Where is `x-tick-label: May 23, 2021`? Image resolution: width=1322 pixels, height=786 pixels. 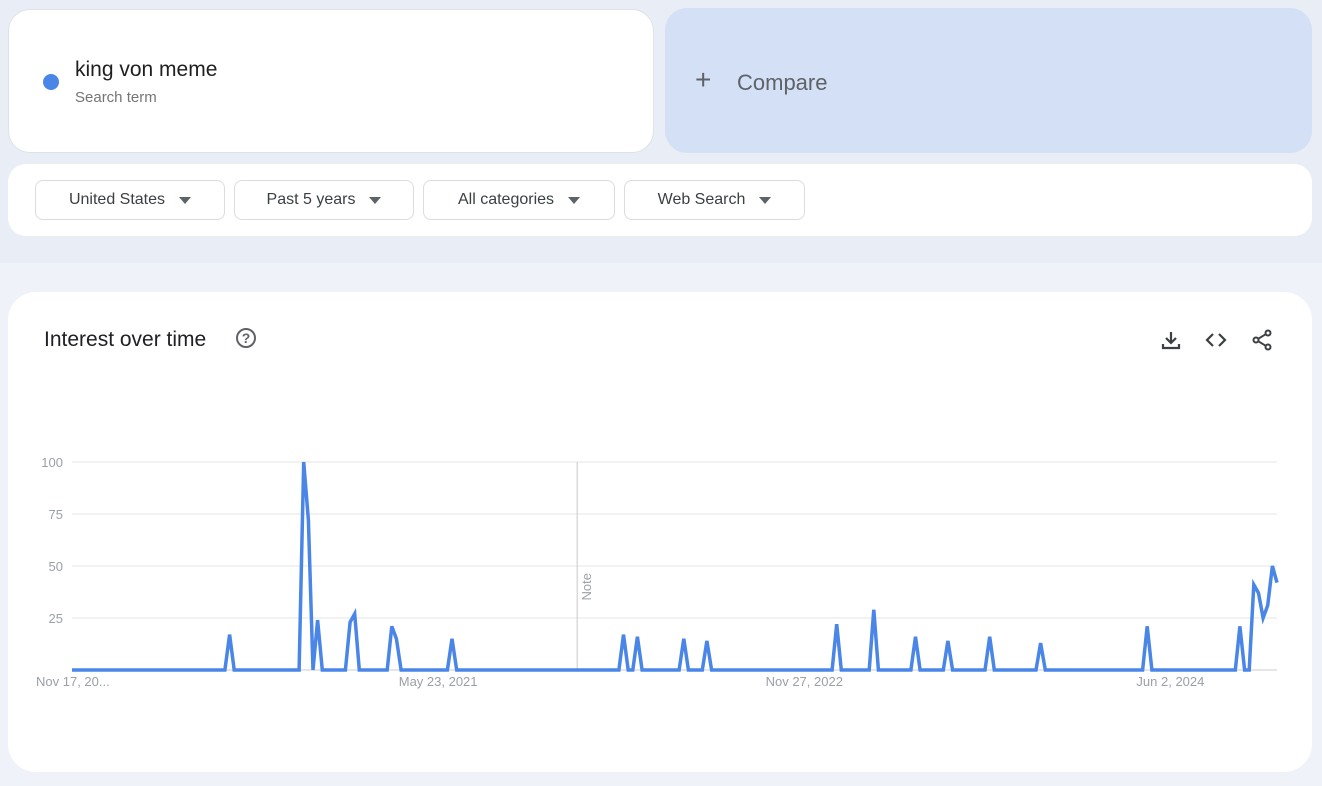
x-tick-label: May 23, 2021 is located at coordinates (438, 681).